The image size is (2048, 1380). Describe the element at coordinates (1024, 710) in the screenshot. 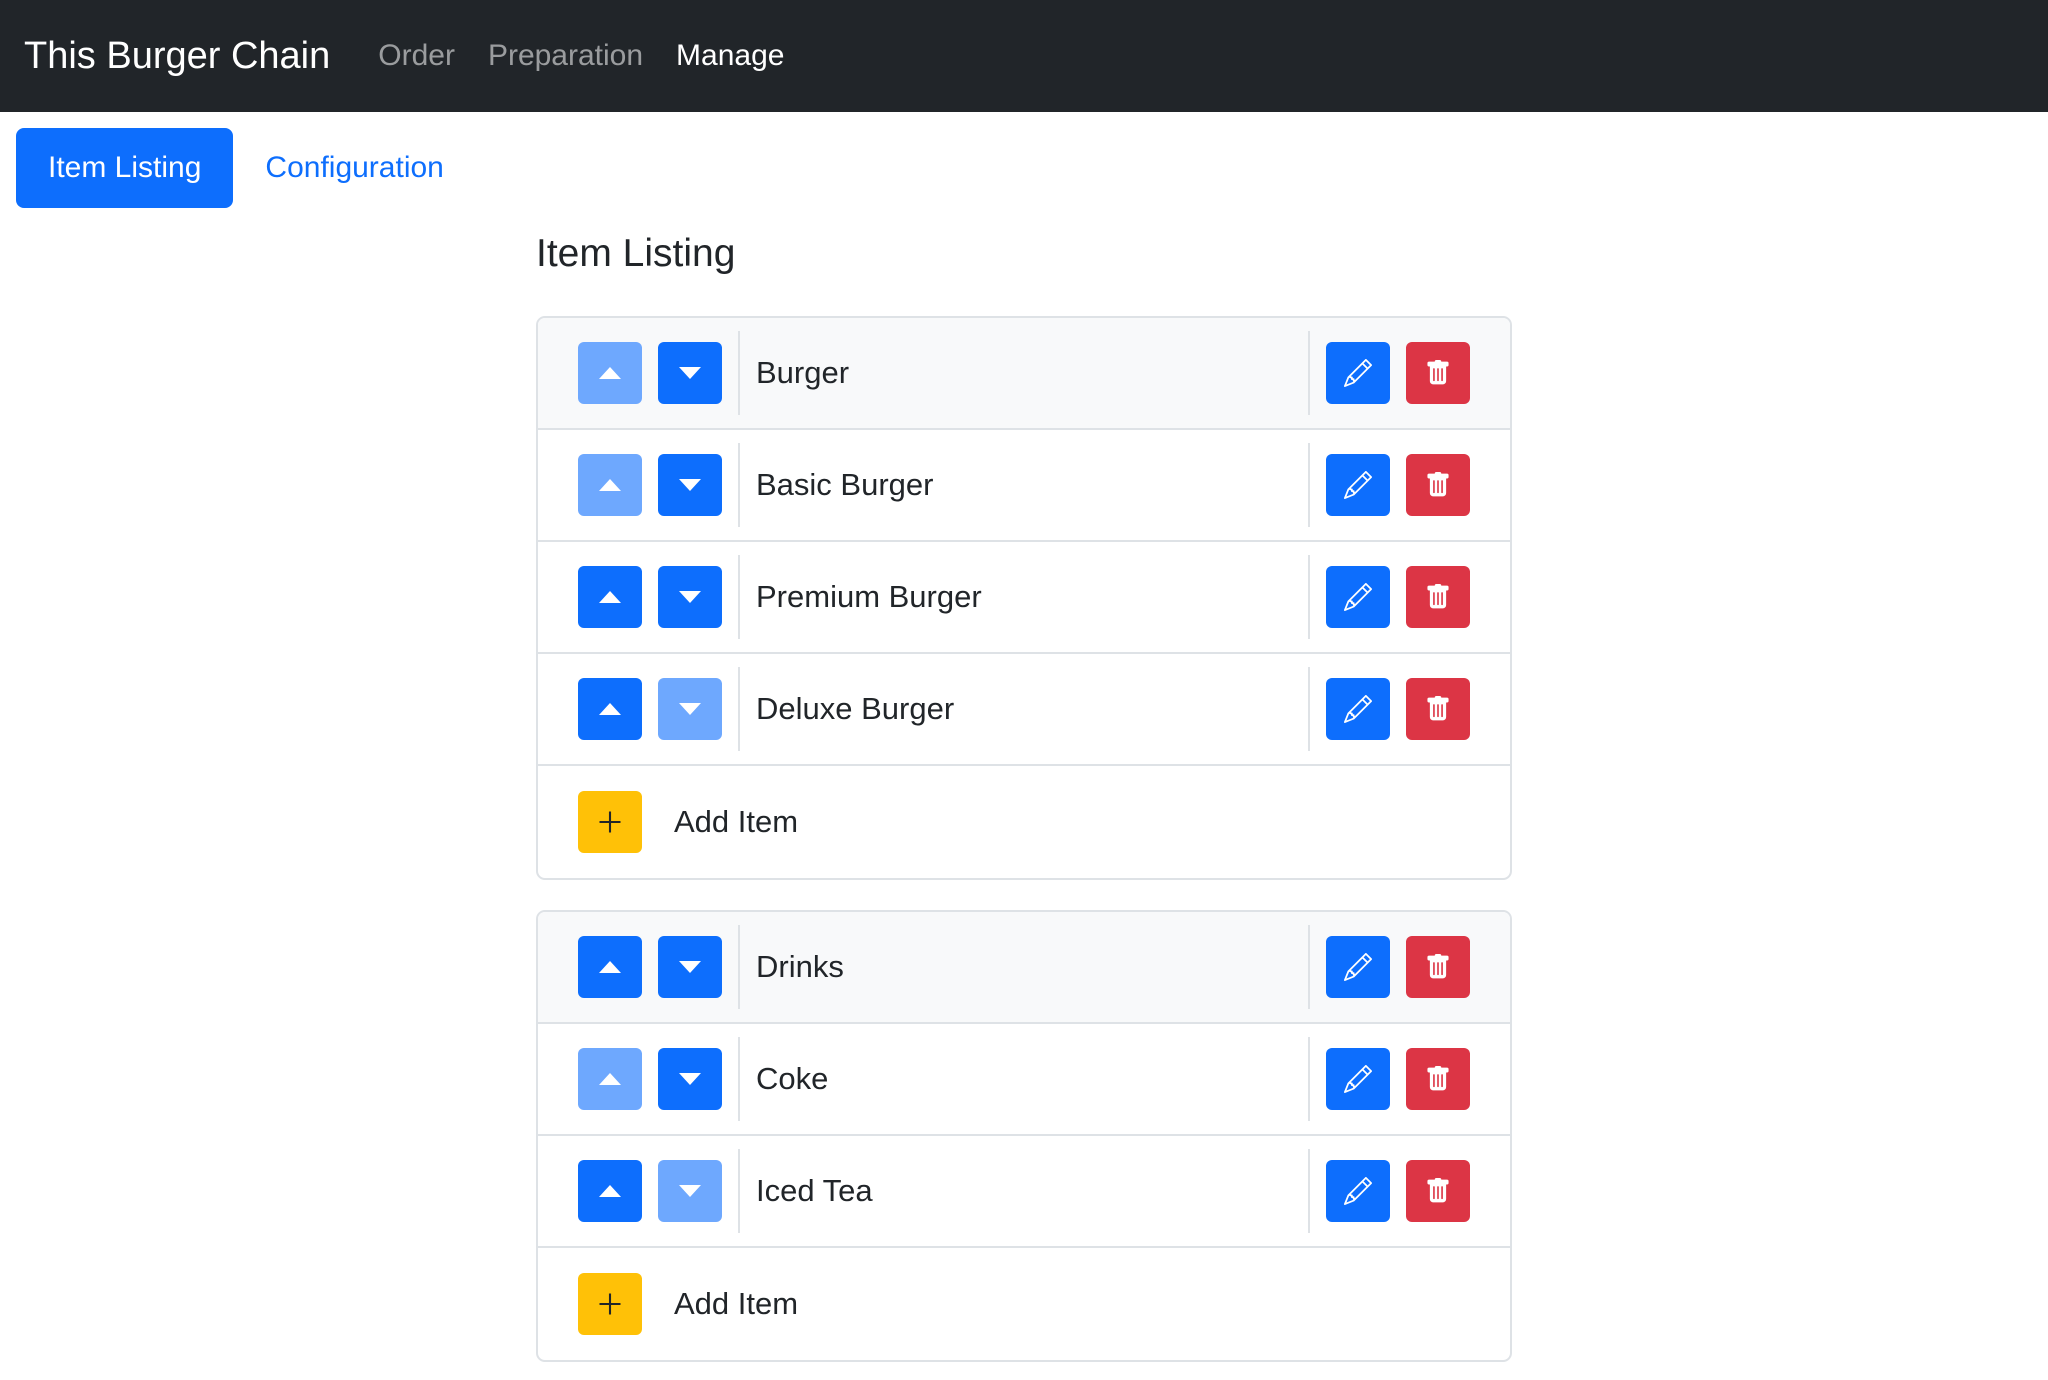

I see `item-row: Deluxe Burger` at that location.